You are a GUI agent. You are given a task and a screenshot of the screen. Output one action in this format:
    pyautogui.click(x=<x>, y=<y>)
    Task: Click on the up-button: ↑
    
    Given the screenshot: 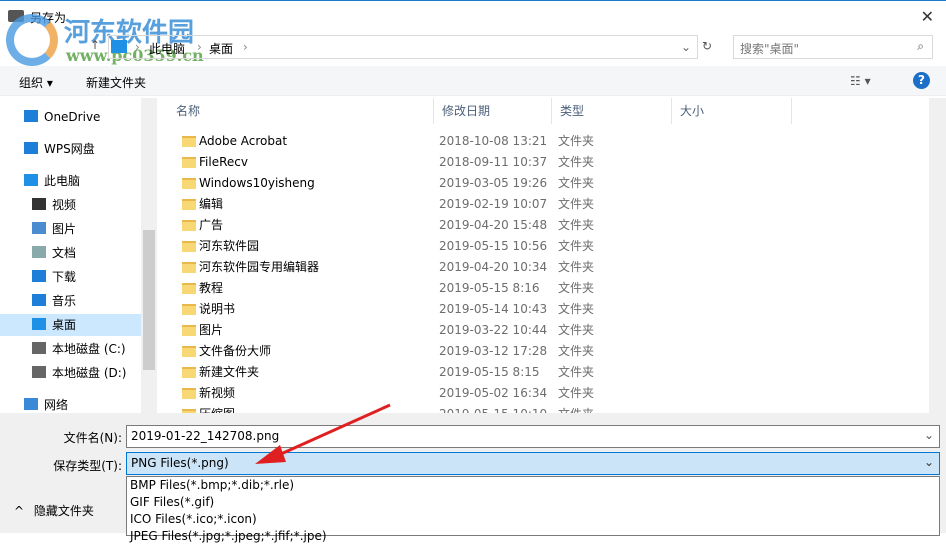 What is the action you would take?
    pyautogui.click(x=95, y=45)
    